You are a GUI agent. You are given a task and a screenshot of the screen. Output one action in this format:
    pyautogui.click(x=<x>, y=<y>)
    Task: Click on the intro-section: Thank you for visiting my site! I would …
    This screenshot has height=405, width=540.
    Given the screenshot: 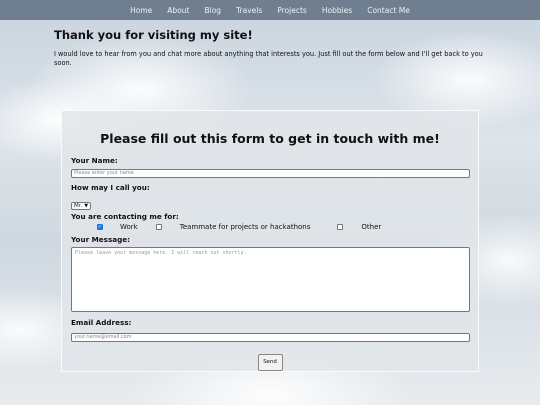 What is the action you would take?
    pyautogui.click(x=274, y=48)
    